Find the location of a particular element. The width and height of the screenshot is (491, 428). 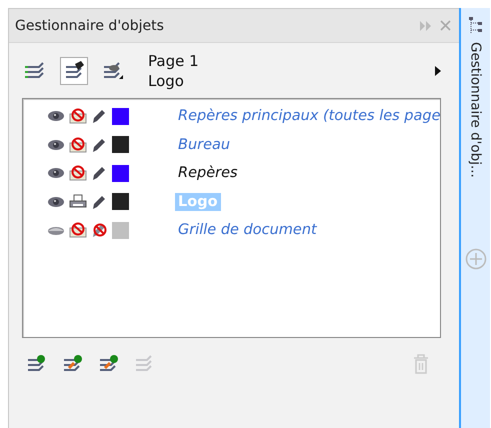

page-arrow-icon is located at coordinates (438, 71).